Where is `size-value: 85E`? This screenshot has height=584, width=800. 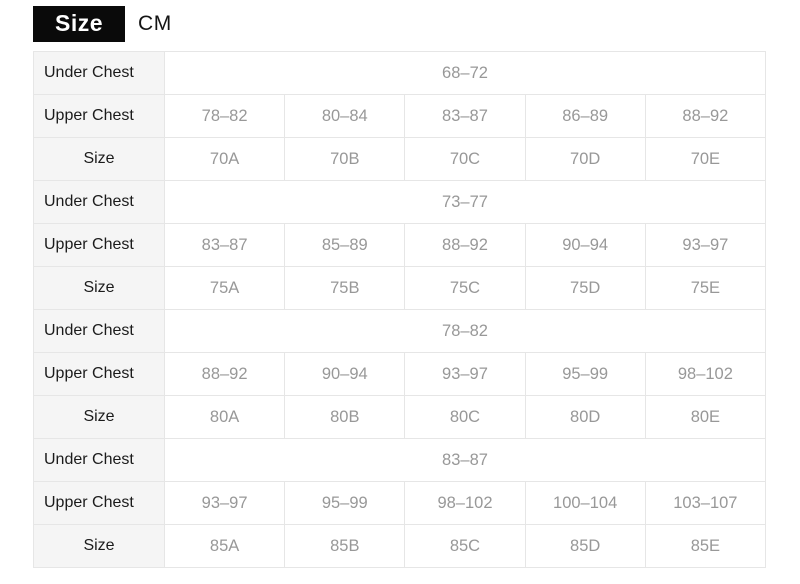 size-value: 85E is located at coordinates (705, 546).